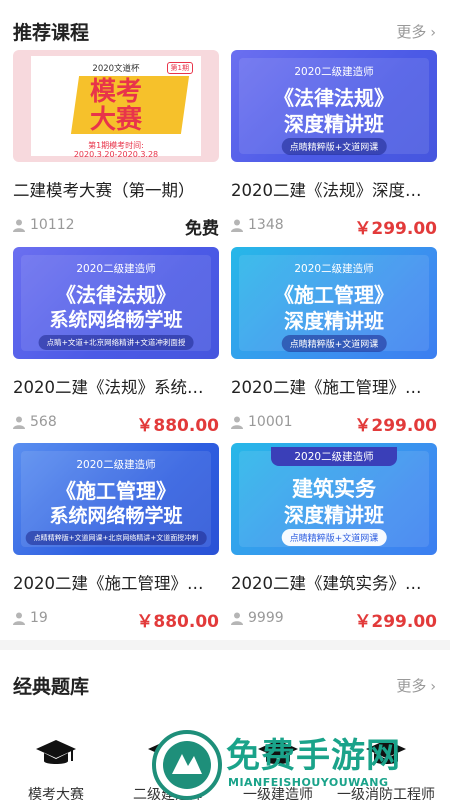 The height and width of the screenshot is (800, 450). Describe the element at coordinates (56, 793) in the screenshot. I see `bank-item-label: 模考大赛` at that location.